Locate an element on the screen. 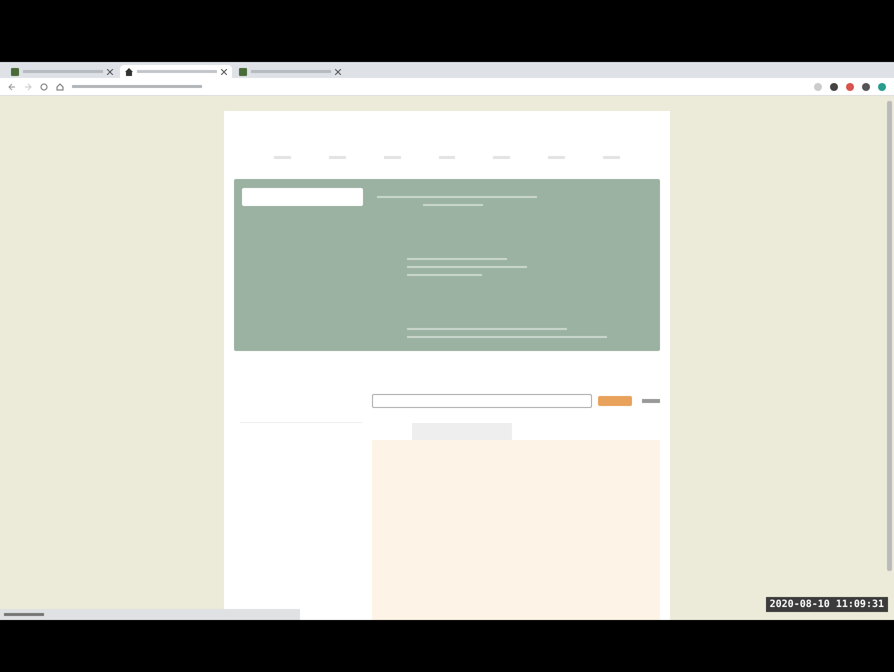 This screenshot has width=894, height=672. forward-icon is located at coordinates (28, 86).